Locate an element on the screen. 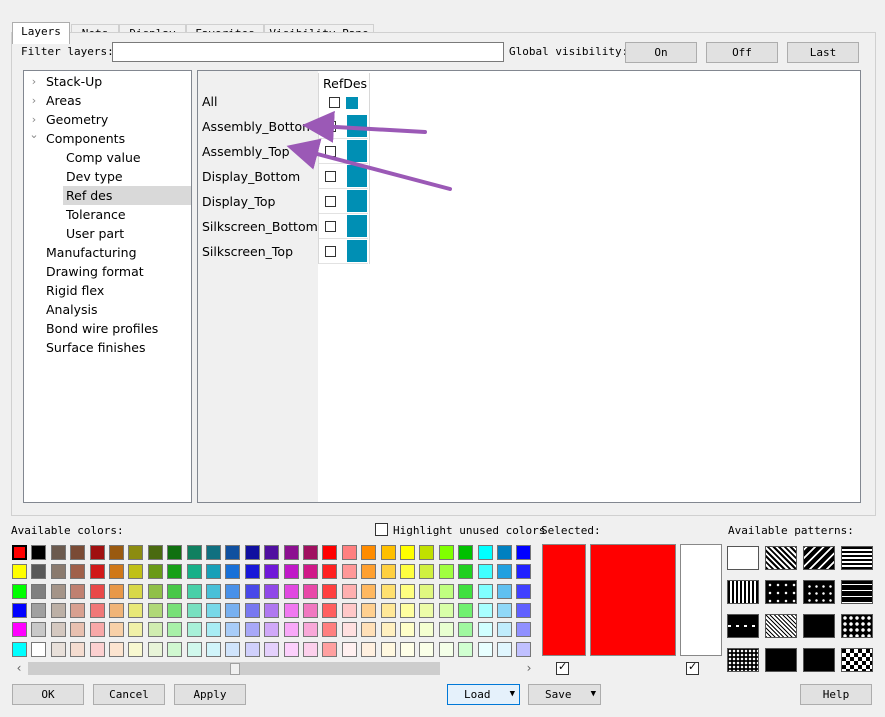 The width and height of the screenshot is (885, 717). pattern-swatch-large-cross is located at coordinates (819, 660).